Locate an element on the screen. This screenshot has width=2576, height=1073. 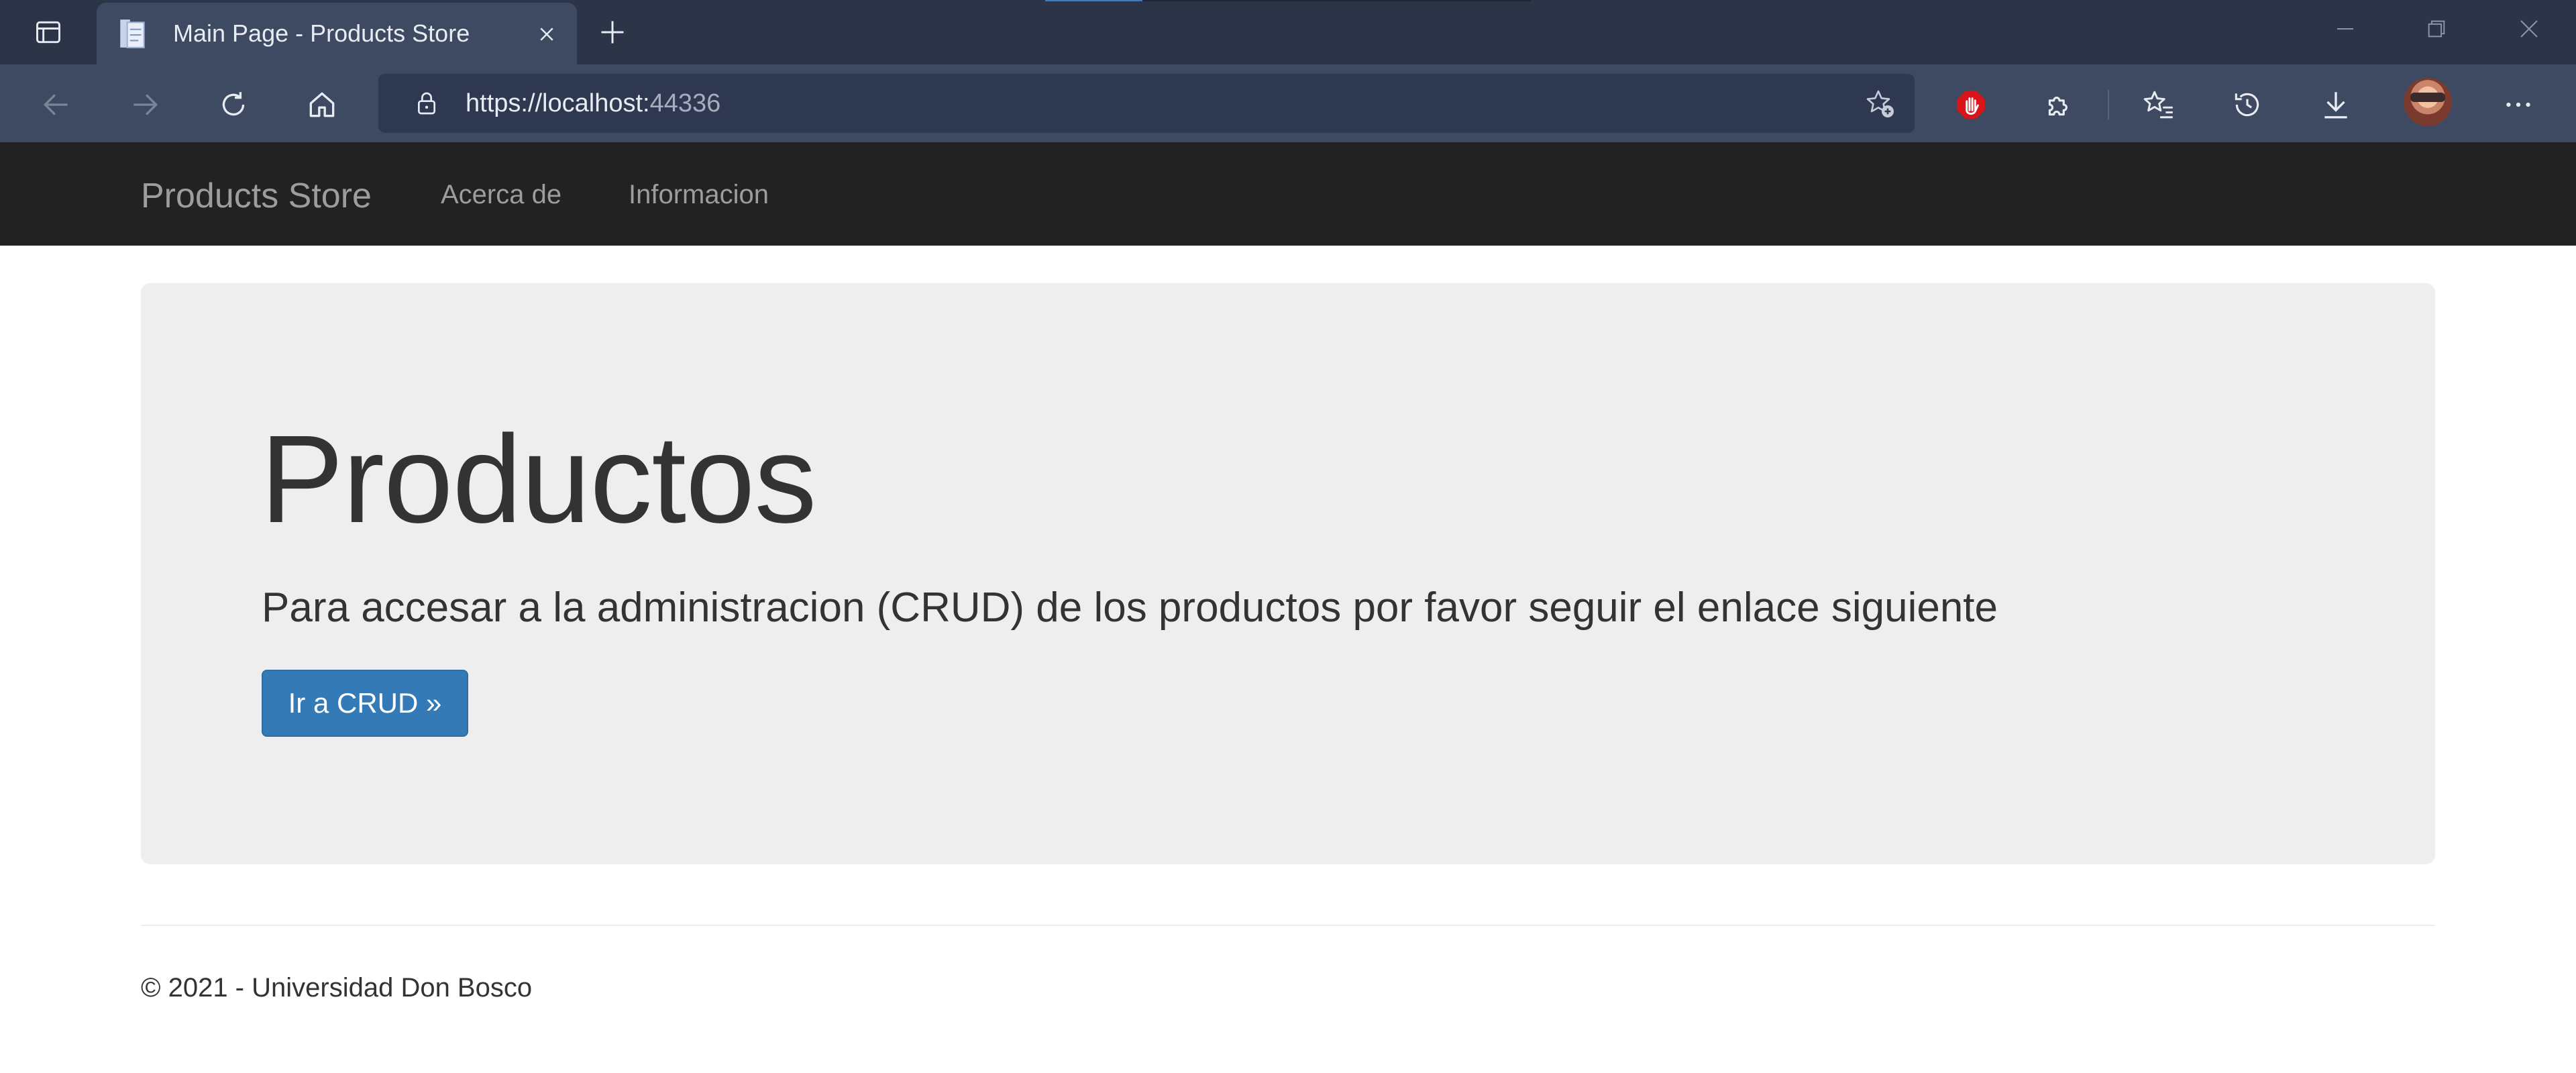
stop-hand-icon is located at coordinates (1970, 104).